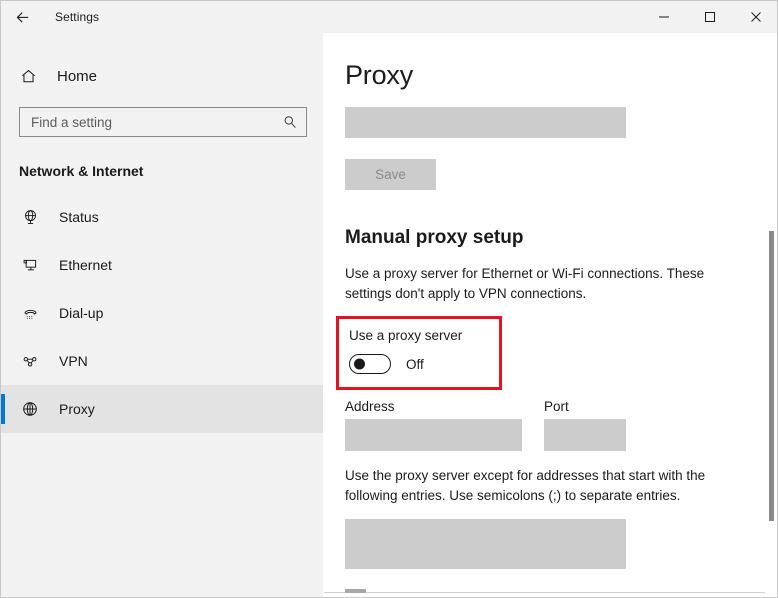 The image size is (778, 598). I want to click on sidebar-section-title: Network & Internet, so click(81, 171).